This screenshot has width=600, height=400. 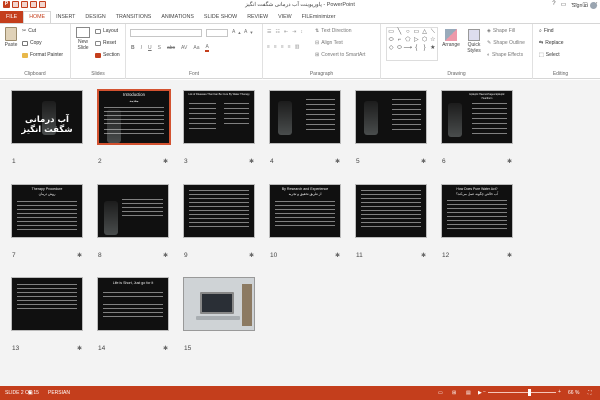 I want to click on pentagon-shape-icon: ⬠, so click(x=408, y=40).